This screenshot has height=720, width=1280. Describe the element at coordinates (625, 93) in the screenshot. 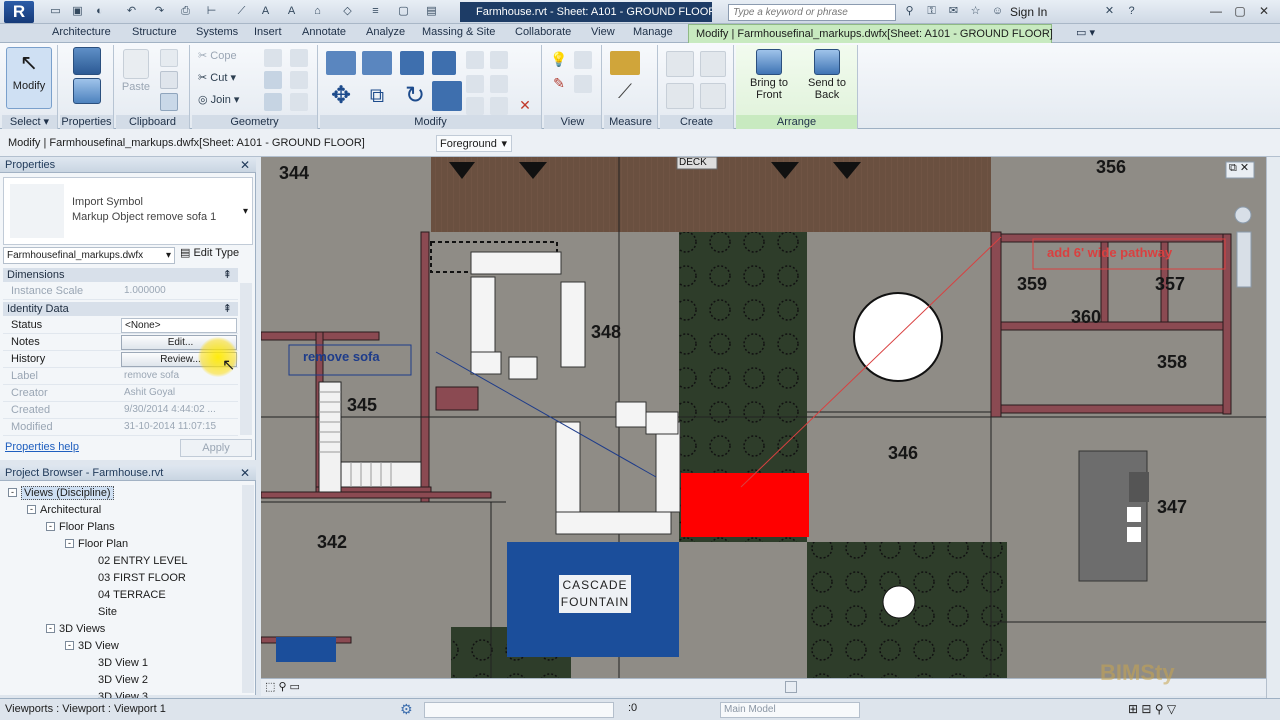

I see `aligned-dimension-icon: ⟋` at that location.